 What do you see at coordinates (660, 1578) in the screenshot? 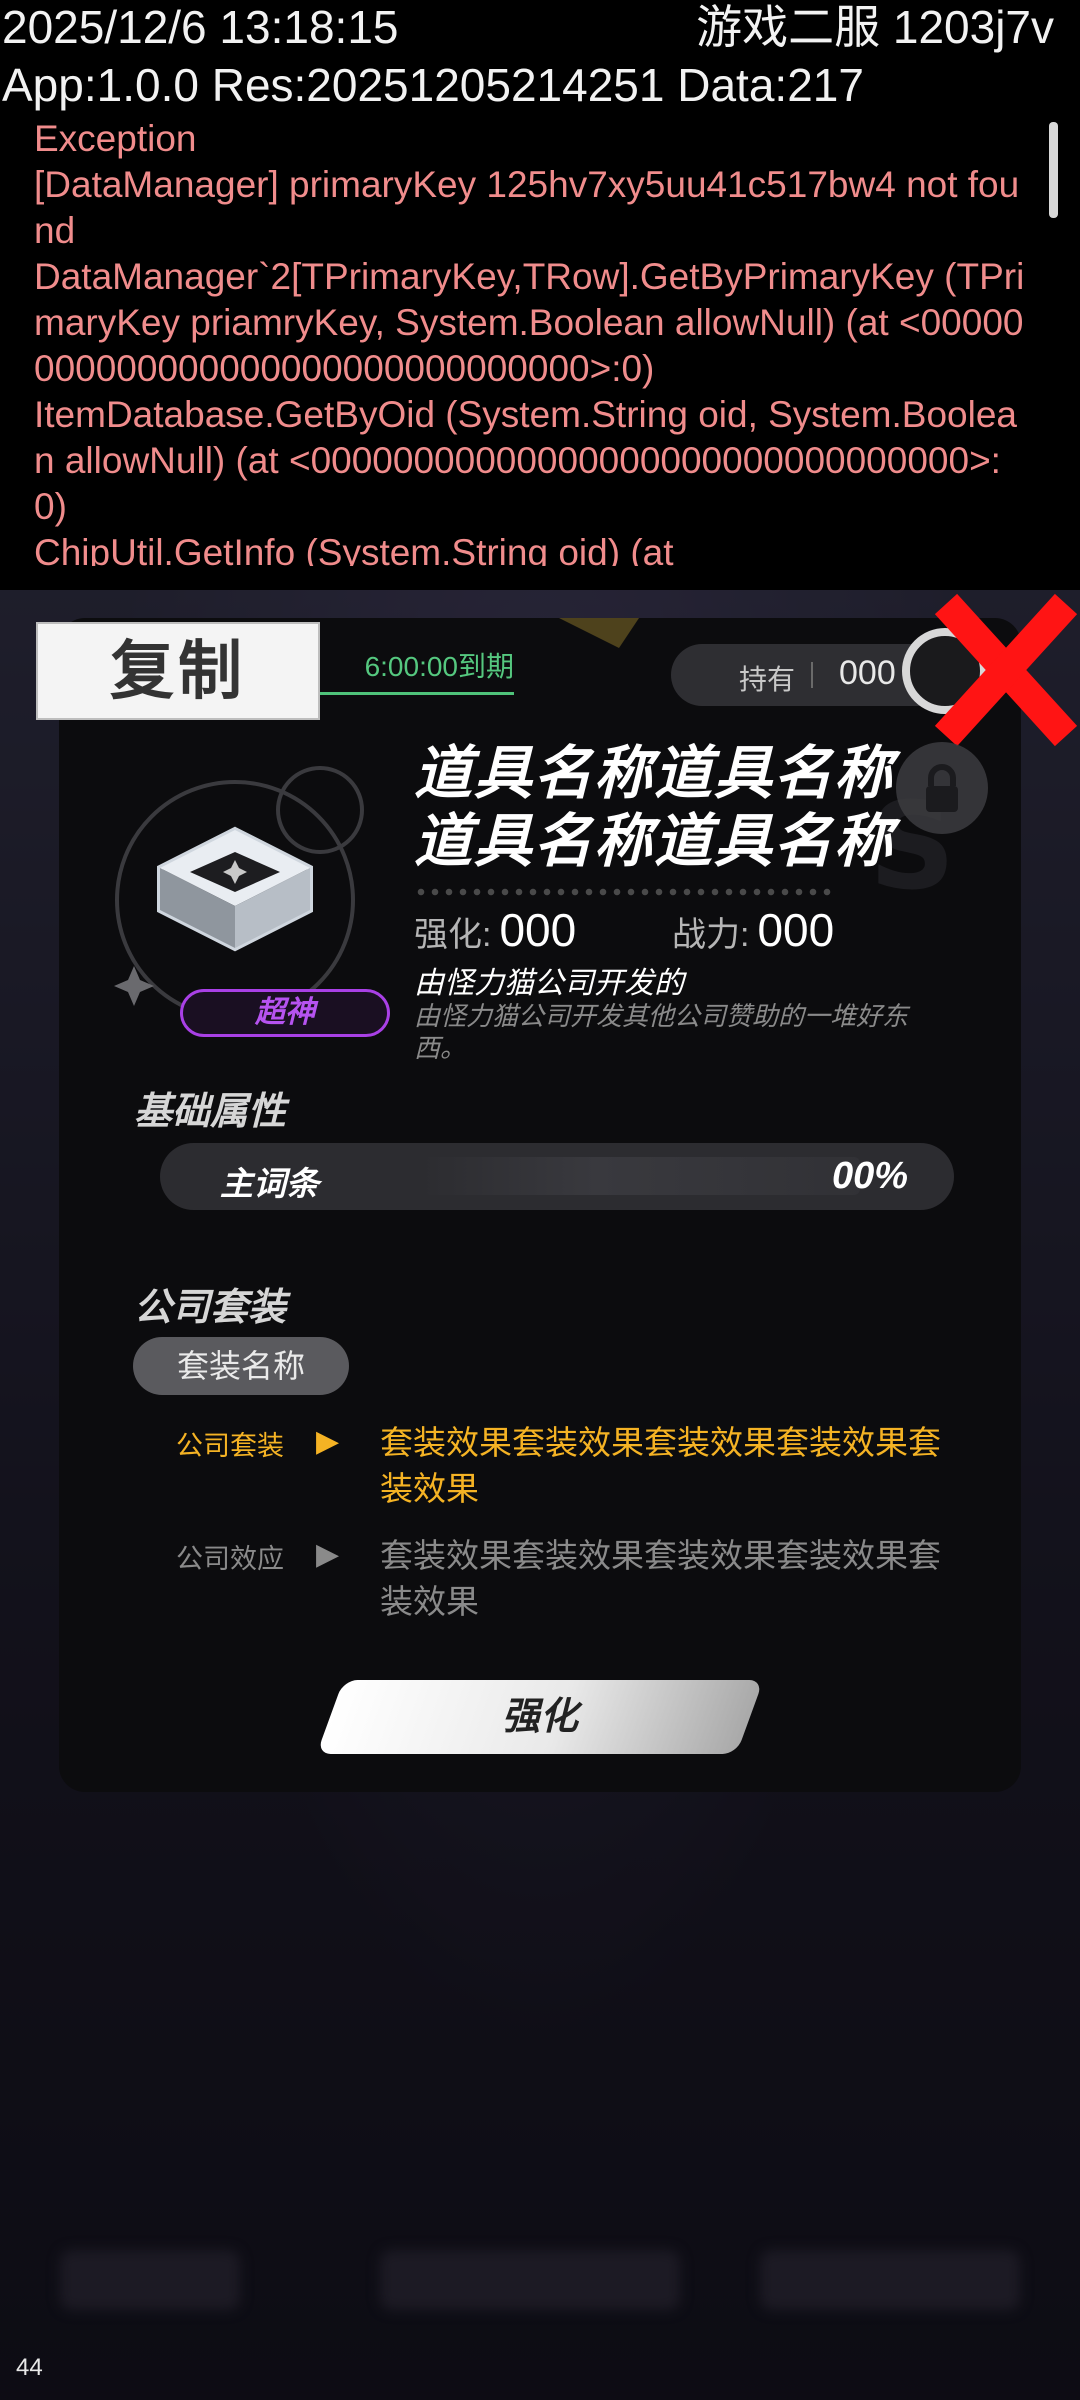
I see `effect-text-company: 套装效果套装效果套装效果套装效果套装效果` at bounding box center [660, 1578].